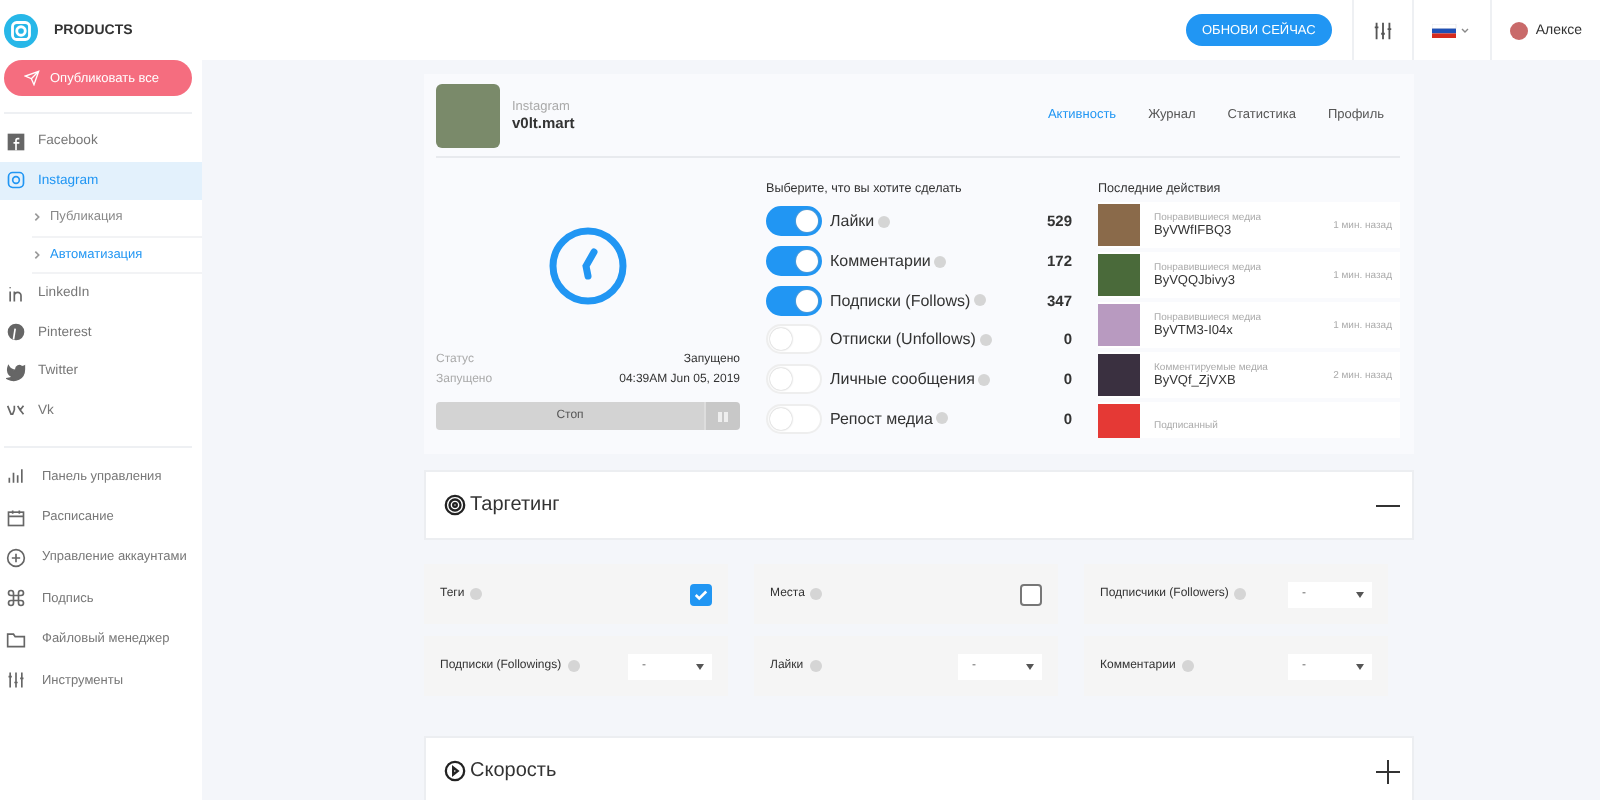  I want to click on pause-icon, so click(723, 416).